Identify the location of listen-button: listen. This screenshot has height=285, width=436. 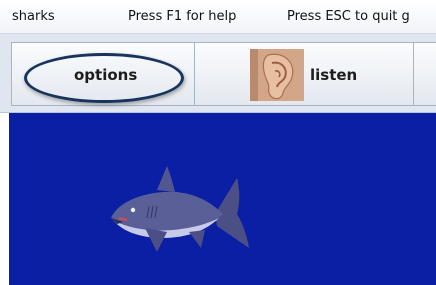
(304, 74).